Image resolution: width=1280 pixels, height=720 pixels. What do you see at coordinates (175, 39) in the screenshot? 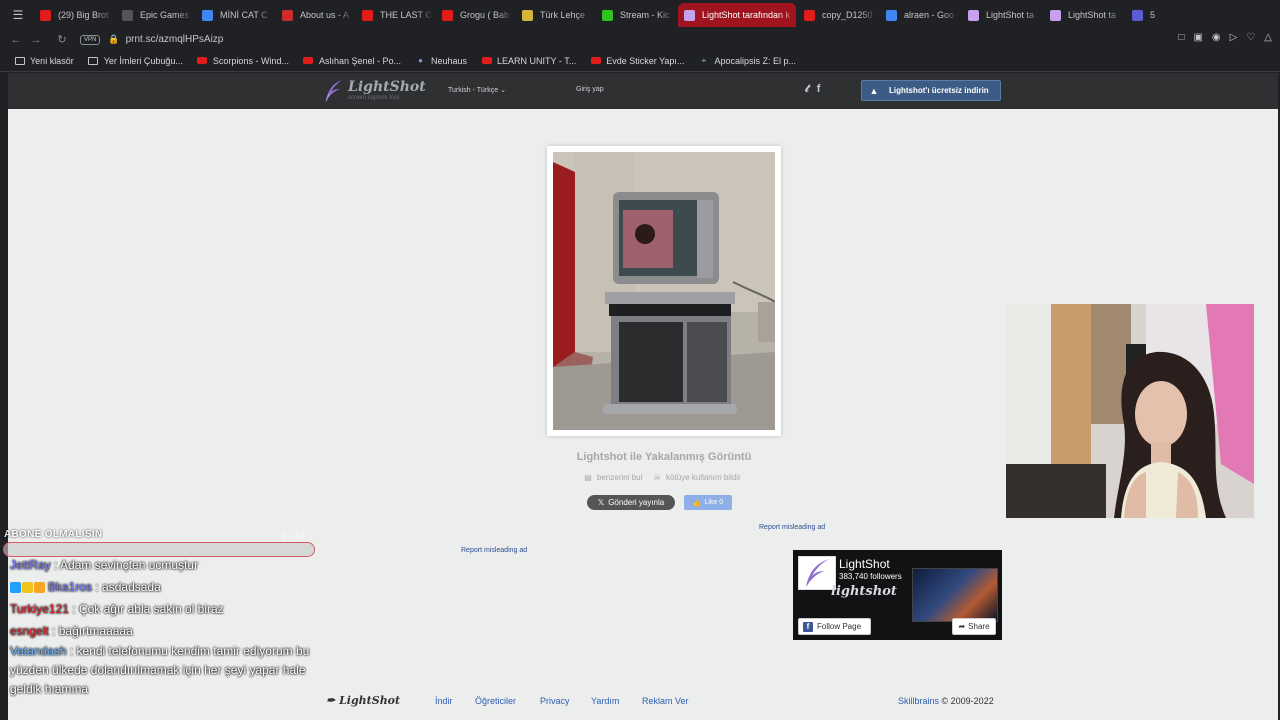
I see `url-field: prnt.sc/azmqlHPsAizp` at bounding box center [175, 39].